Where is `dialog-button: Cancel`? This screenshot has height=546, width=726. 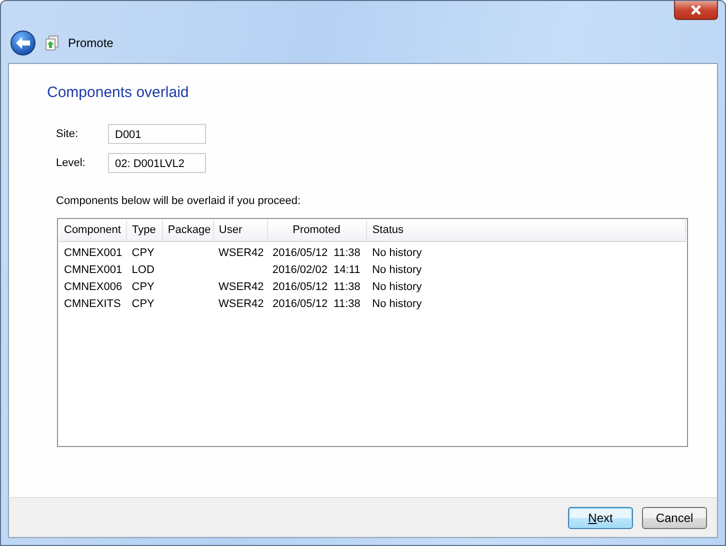
dialog-button: Cancel is located at coordinates (674, 517).